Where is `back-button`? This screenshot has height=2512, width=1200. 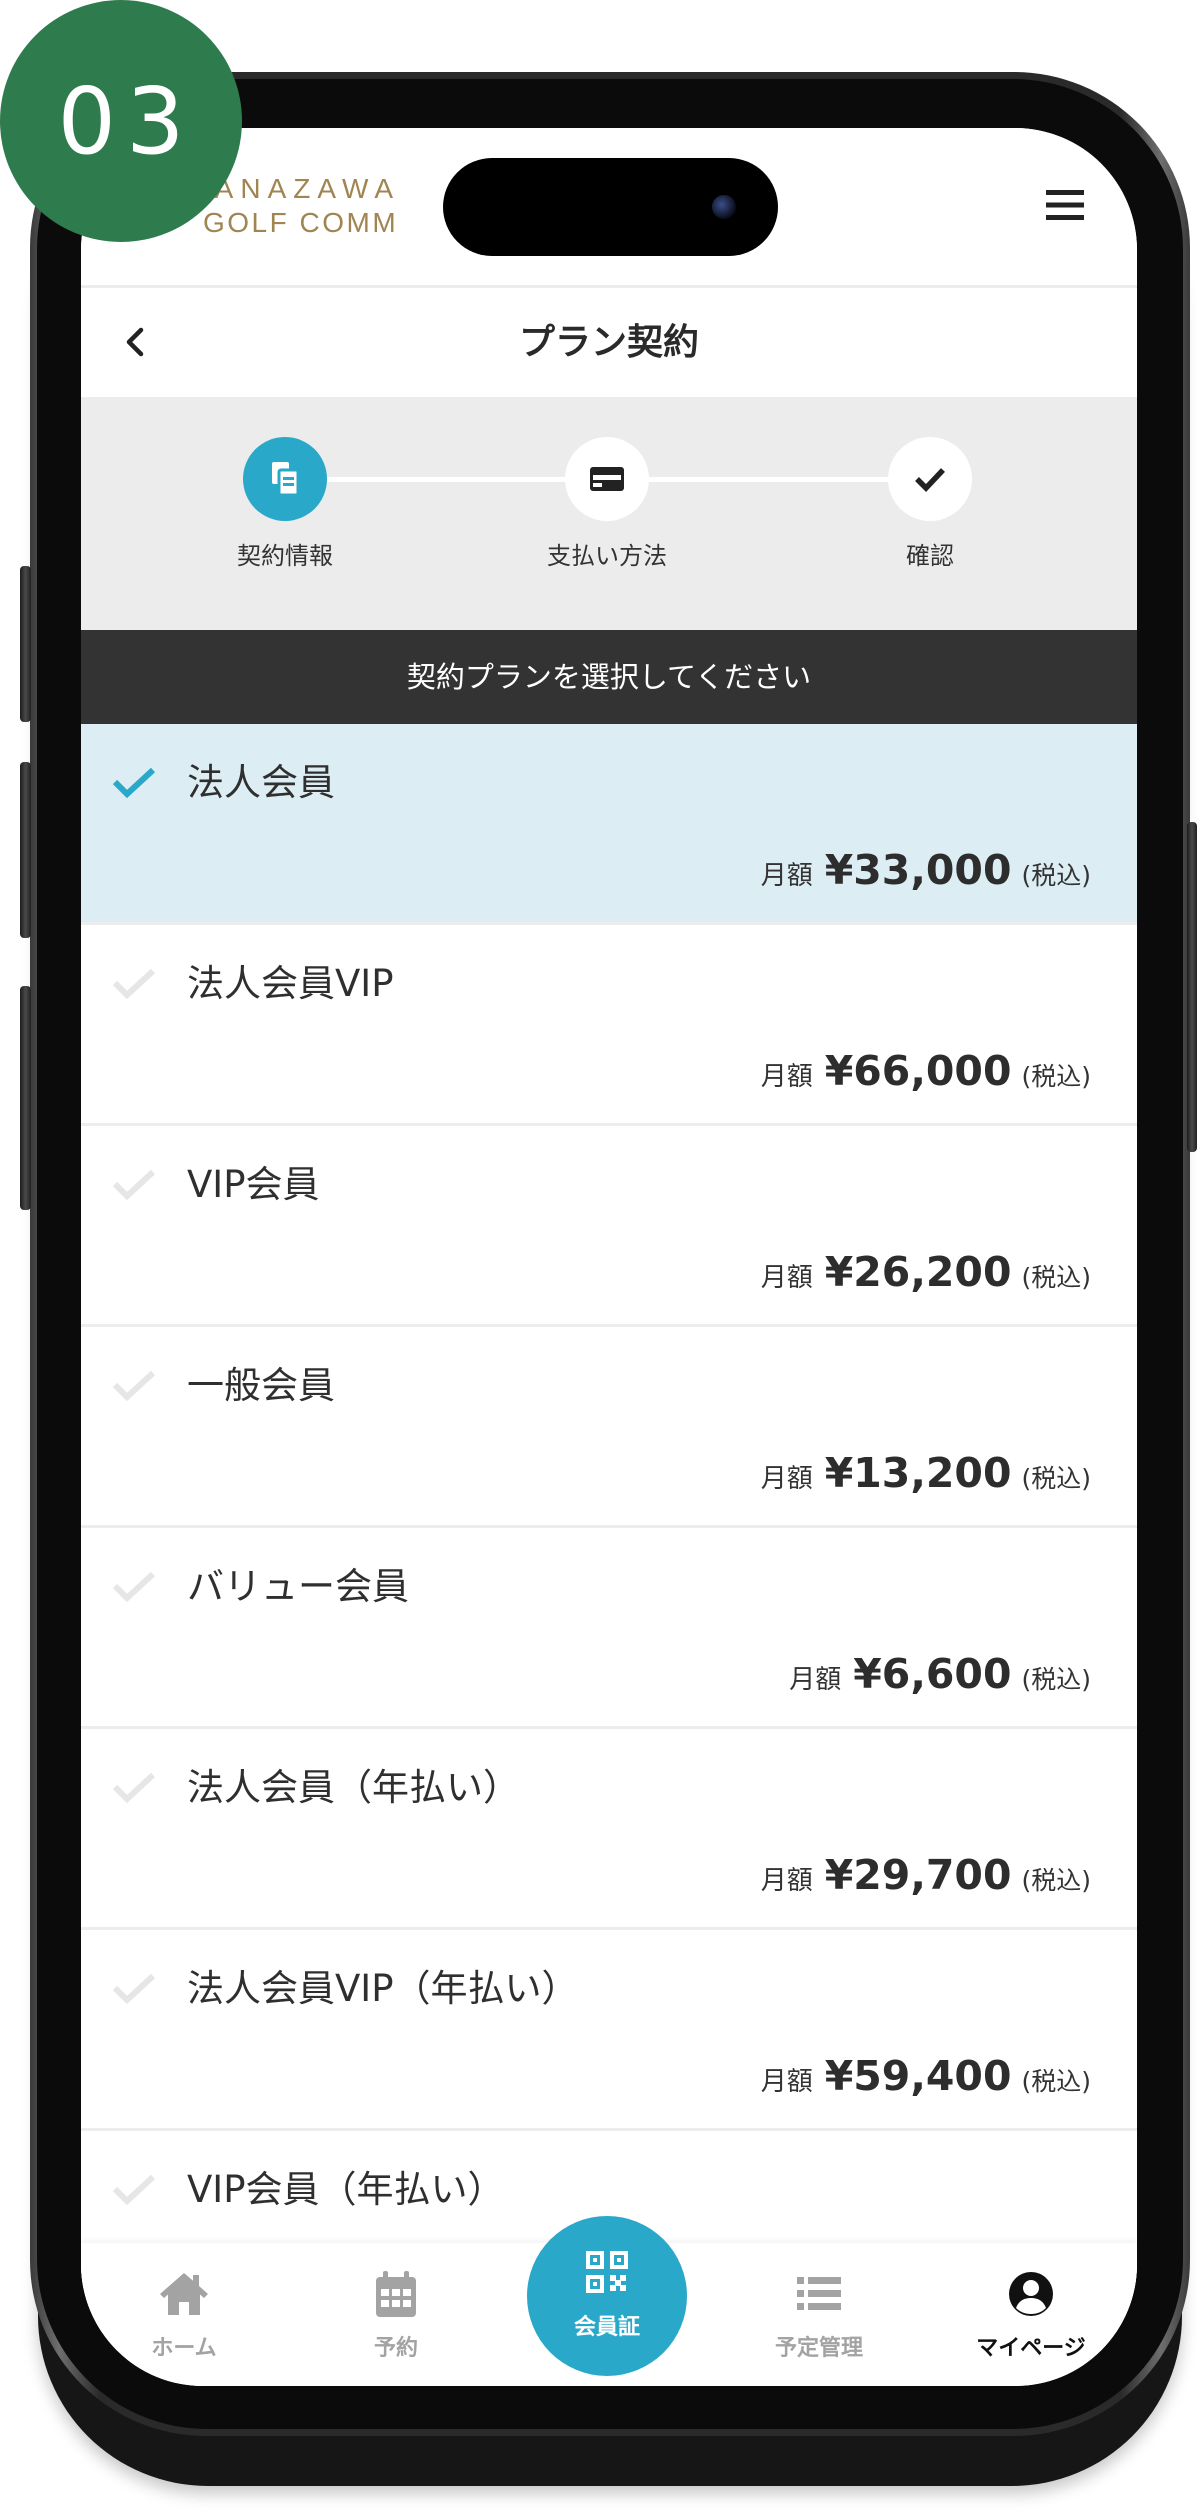 back-button is located at coordinates (135, 342).